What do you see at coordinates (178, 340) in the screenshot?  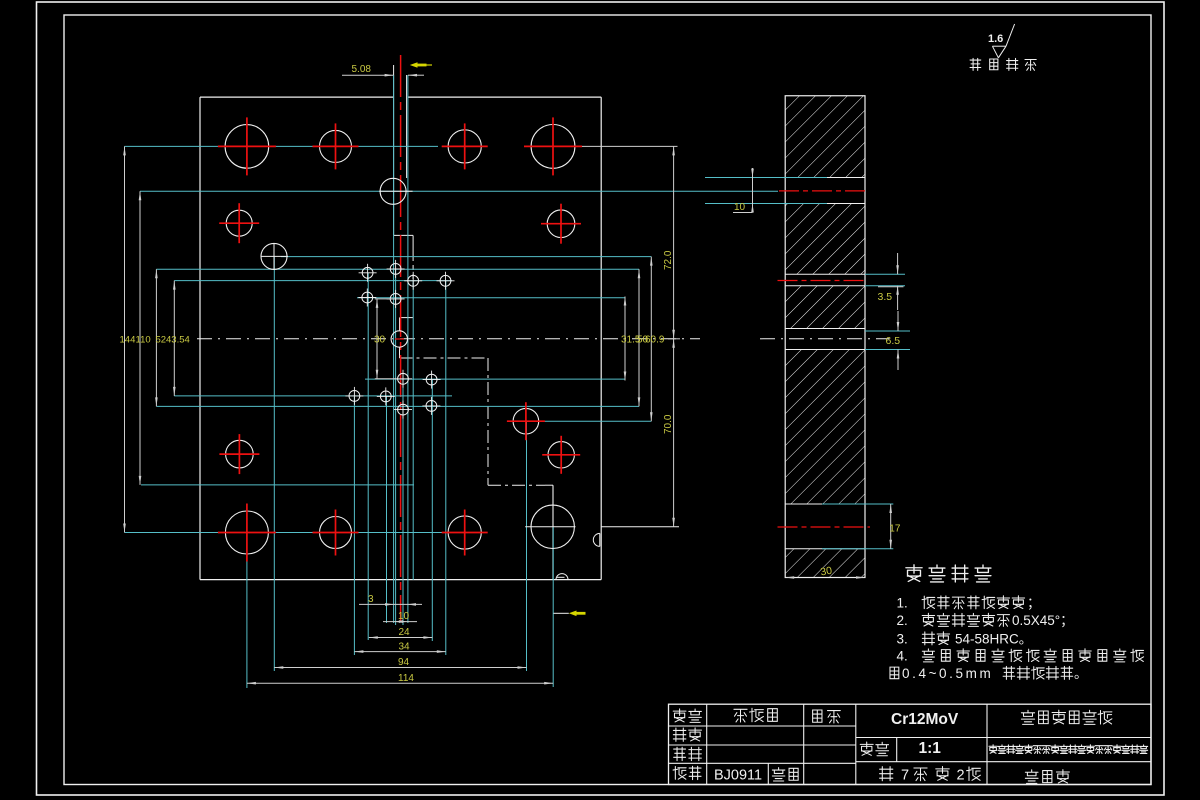 I see `svg-text: 43.54` at bounding box center [178, 340].